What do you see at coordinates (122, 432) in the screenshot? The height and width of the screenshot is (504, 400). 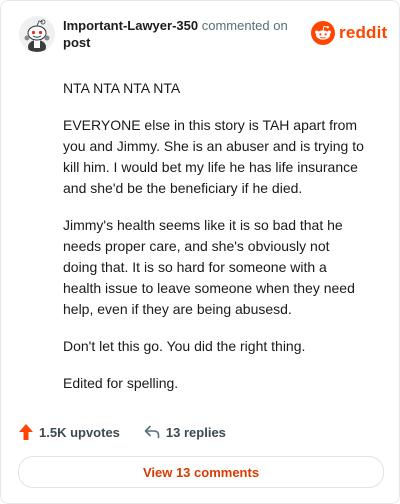 I see `comment-stats: 1.5K upvotes 13 replies` at bounding box center [122, 432].